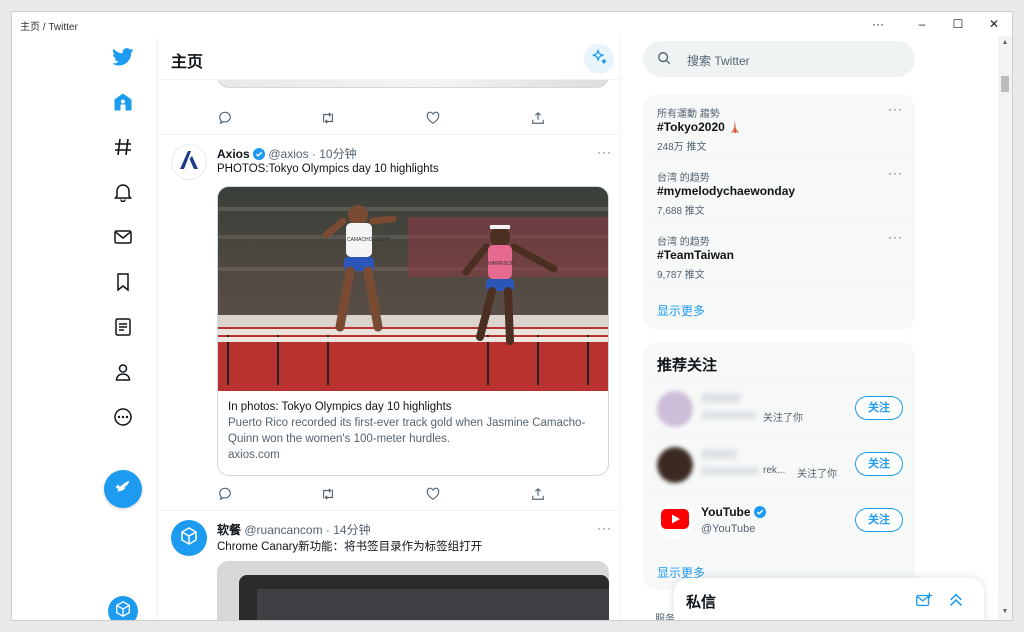 This screenshot has height=632, width=1024. I want to click on profile-icon, so click(123, 372).